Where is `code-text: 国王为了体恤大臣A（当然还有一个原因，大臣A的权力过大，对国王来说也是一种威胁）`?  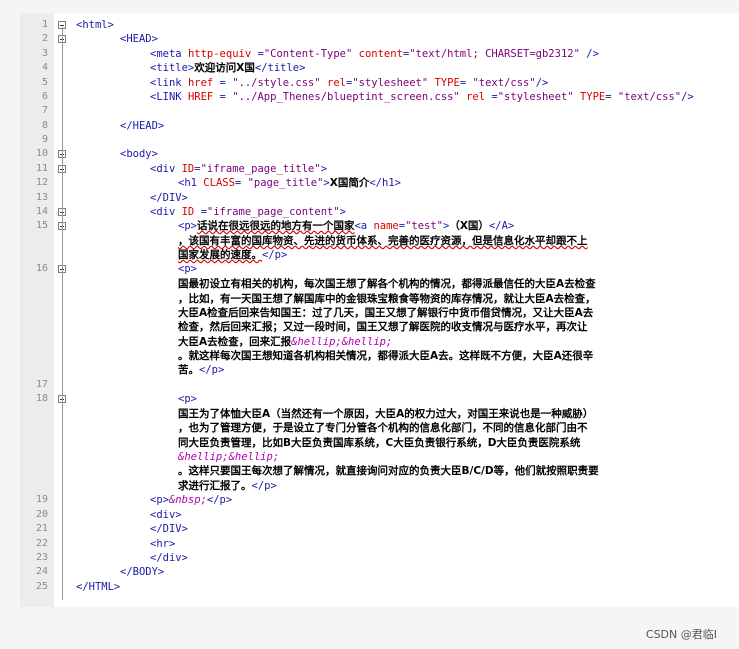
code-text: 国王为了体恤大臣A（当然还有一个原因，大臣A的权力过大，对国王来说也是一种威胁） is located at coordinates (385, 414).